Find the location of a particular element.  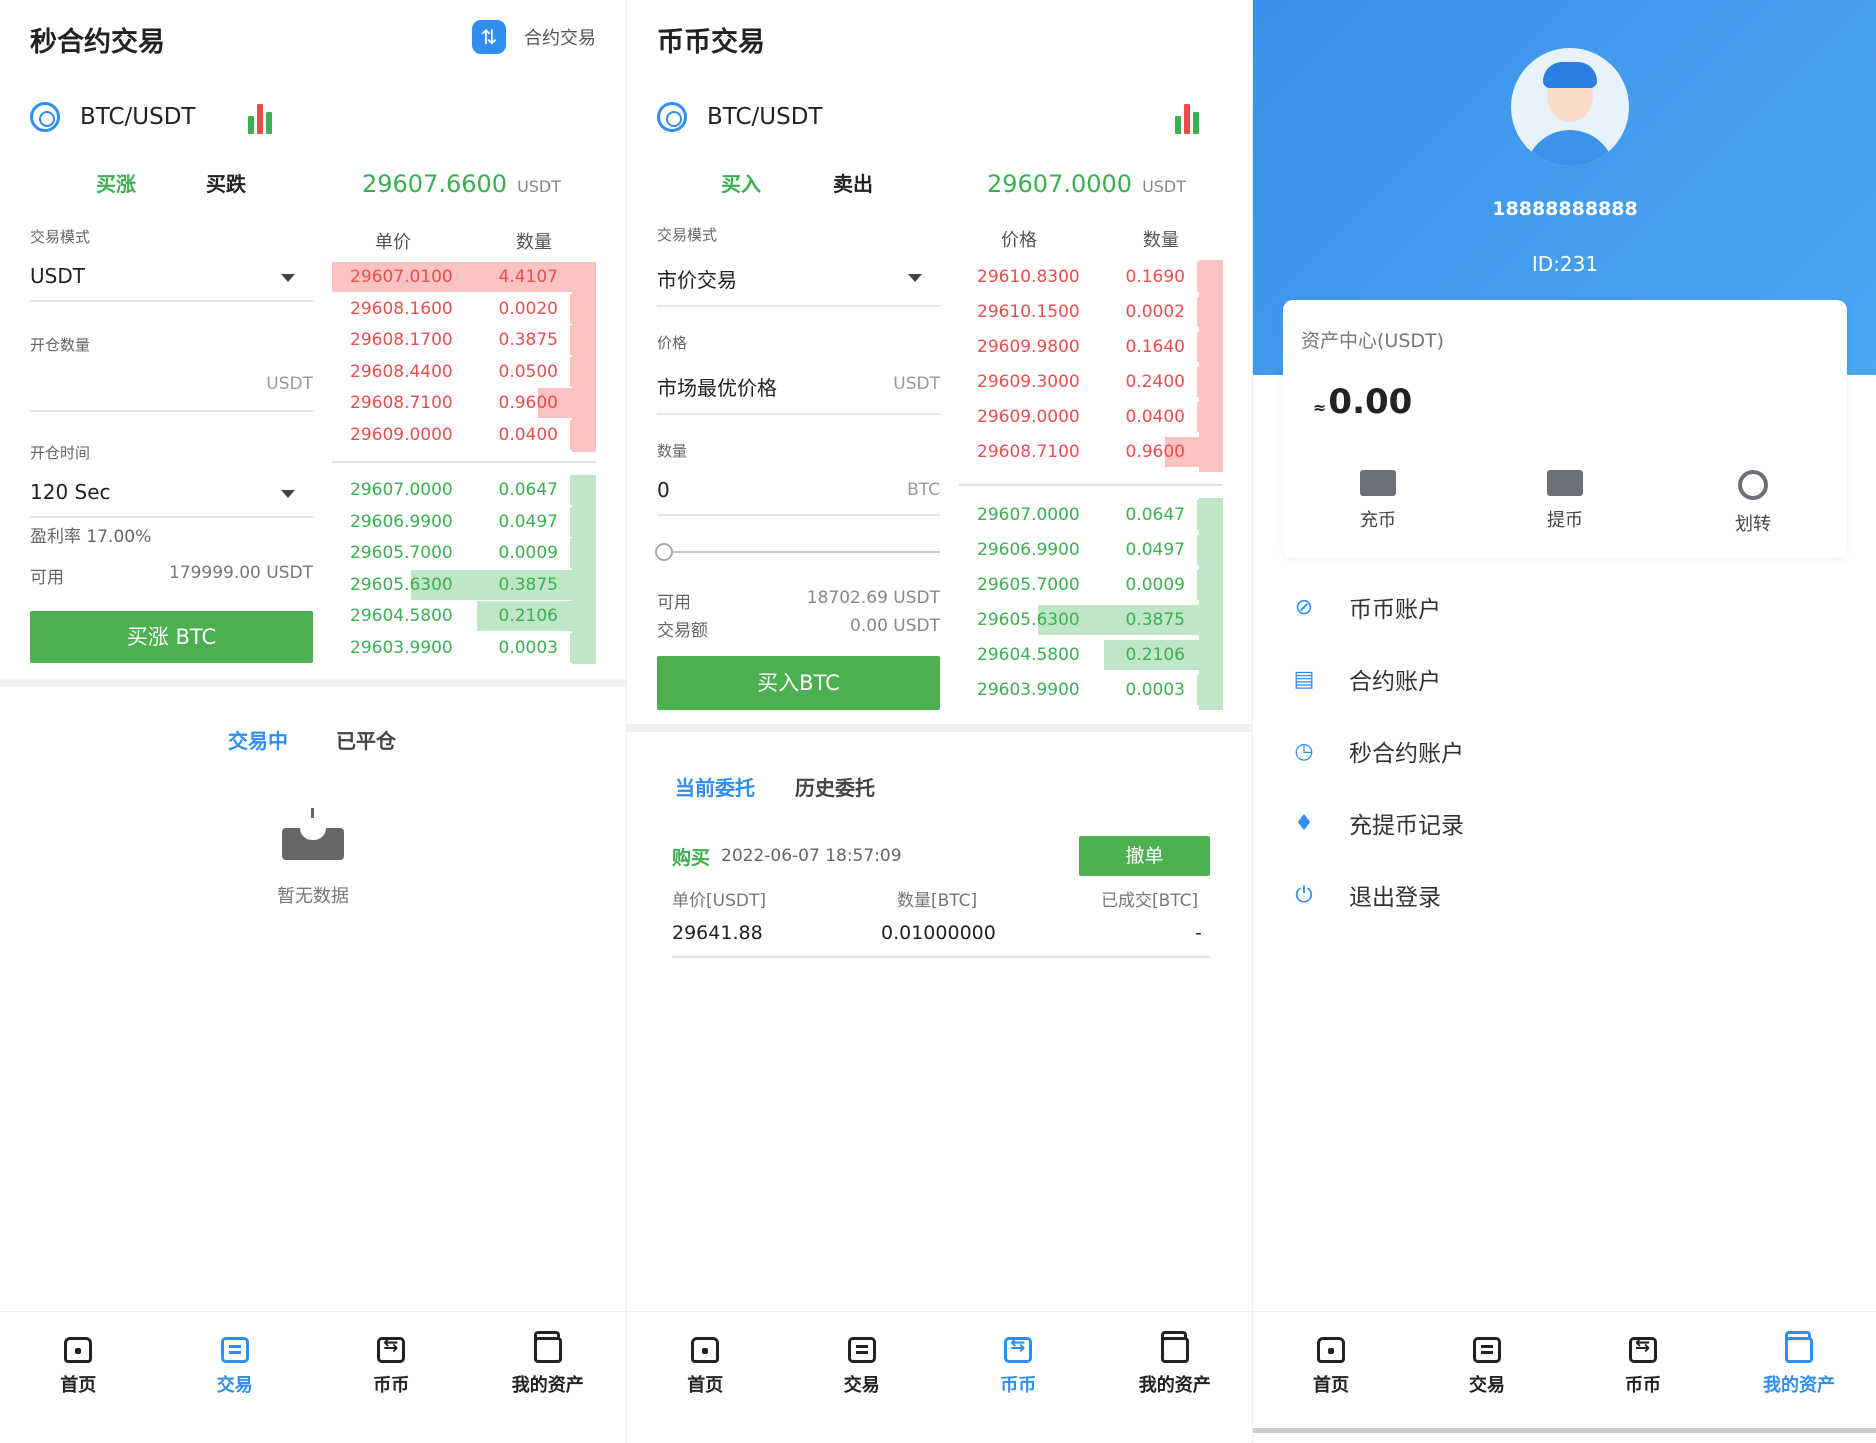

contract-trade-link: ⇅ 合约交易 is located at coordinates (534, 37).